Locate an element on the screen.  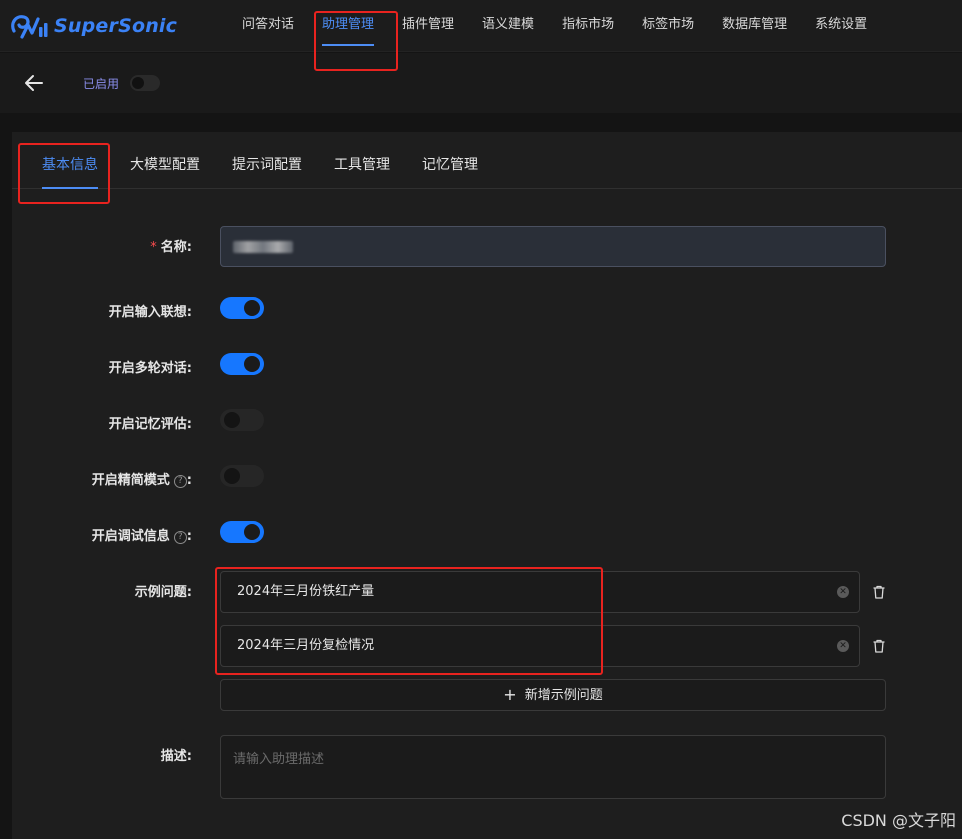
debug-info-label: 开启调试信息?: is located at coordinates (102, 534).